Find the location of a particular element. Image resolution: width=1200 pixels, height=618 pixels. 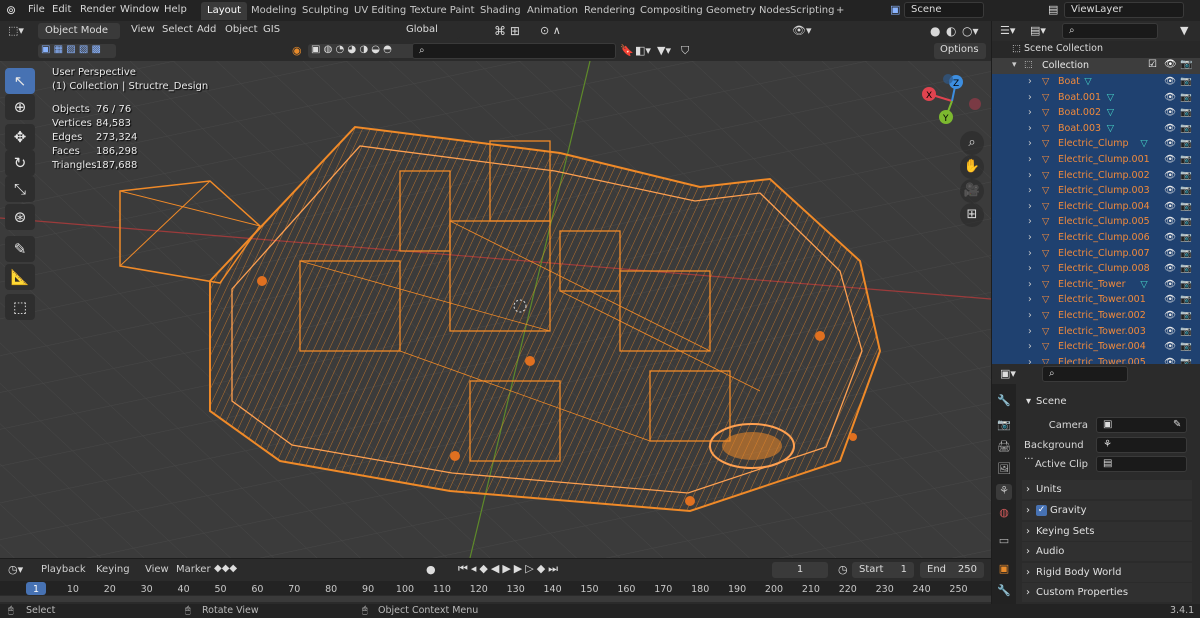

tab-uv-editing: UV Editing is located at coordinates (380, 11).